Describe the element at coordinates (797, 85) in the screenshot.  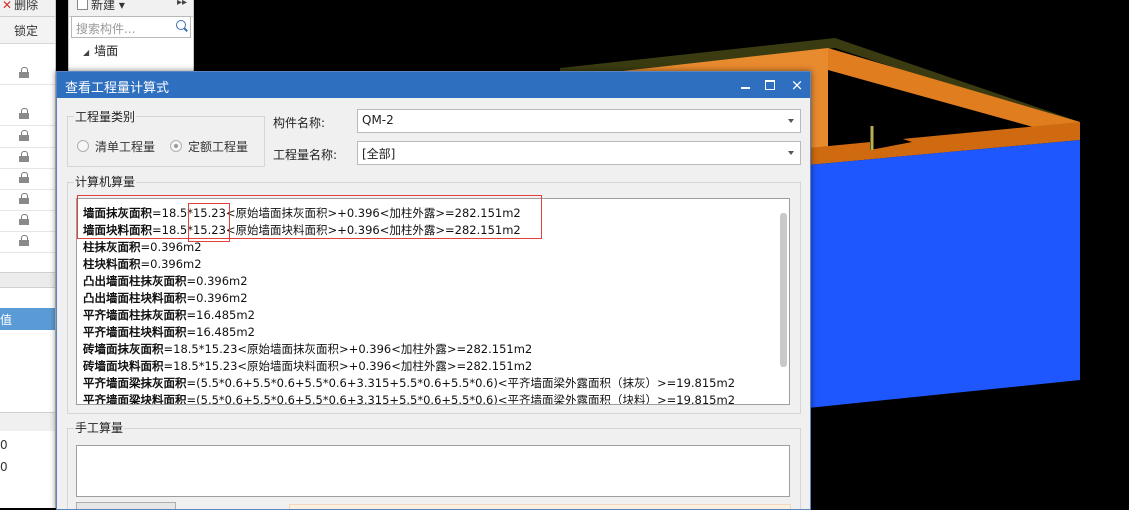
I see `close-icon: ×` at that location.